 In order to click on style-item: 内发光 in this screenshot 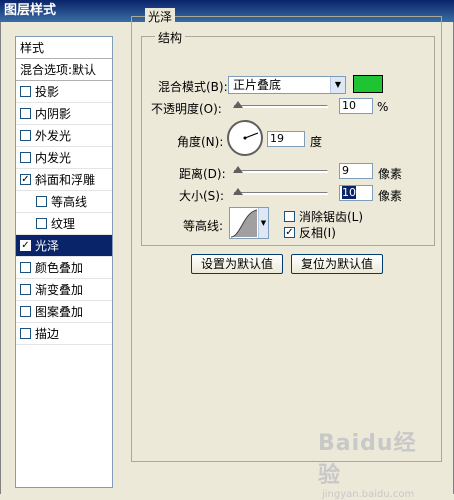, I will do `click(64, 158)`.